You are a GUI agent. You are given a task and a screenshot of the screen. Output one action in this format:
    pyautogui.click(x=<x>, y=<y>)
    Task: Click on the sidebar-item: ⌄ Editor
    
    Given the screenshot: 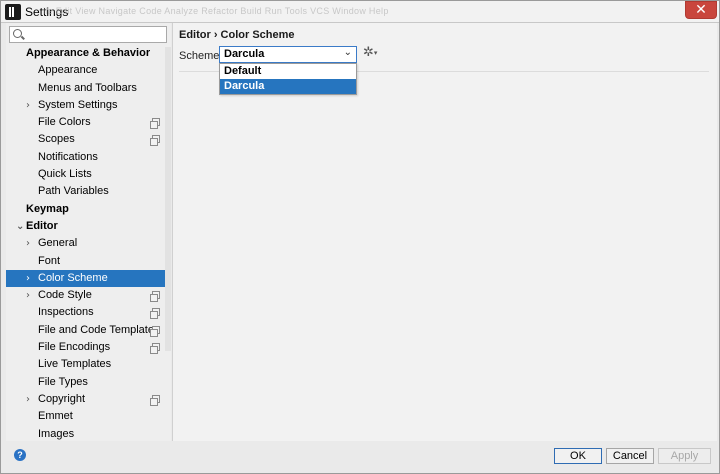 What is the action you would take?
    pyautogui.click(x=88, y=226)
    